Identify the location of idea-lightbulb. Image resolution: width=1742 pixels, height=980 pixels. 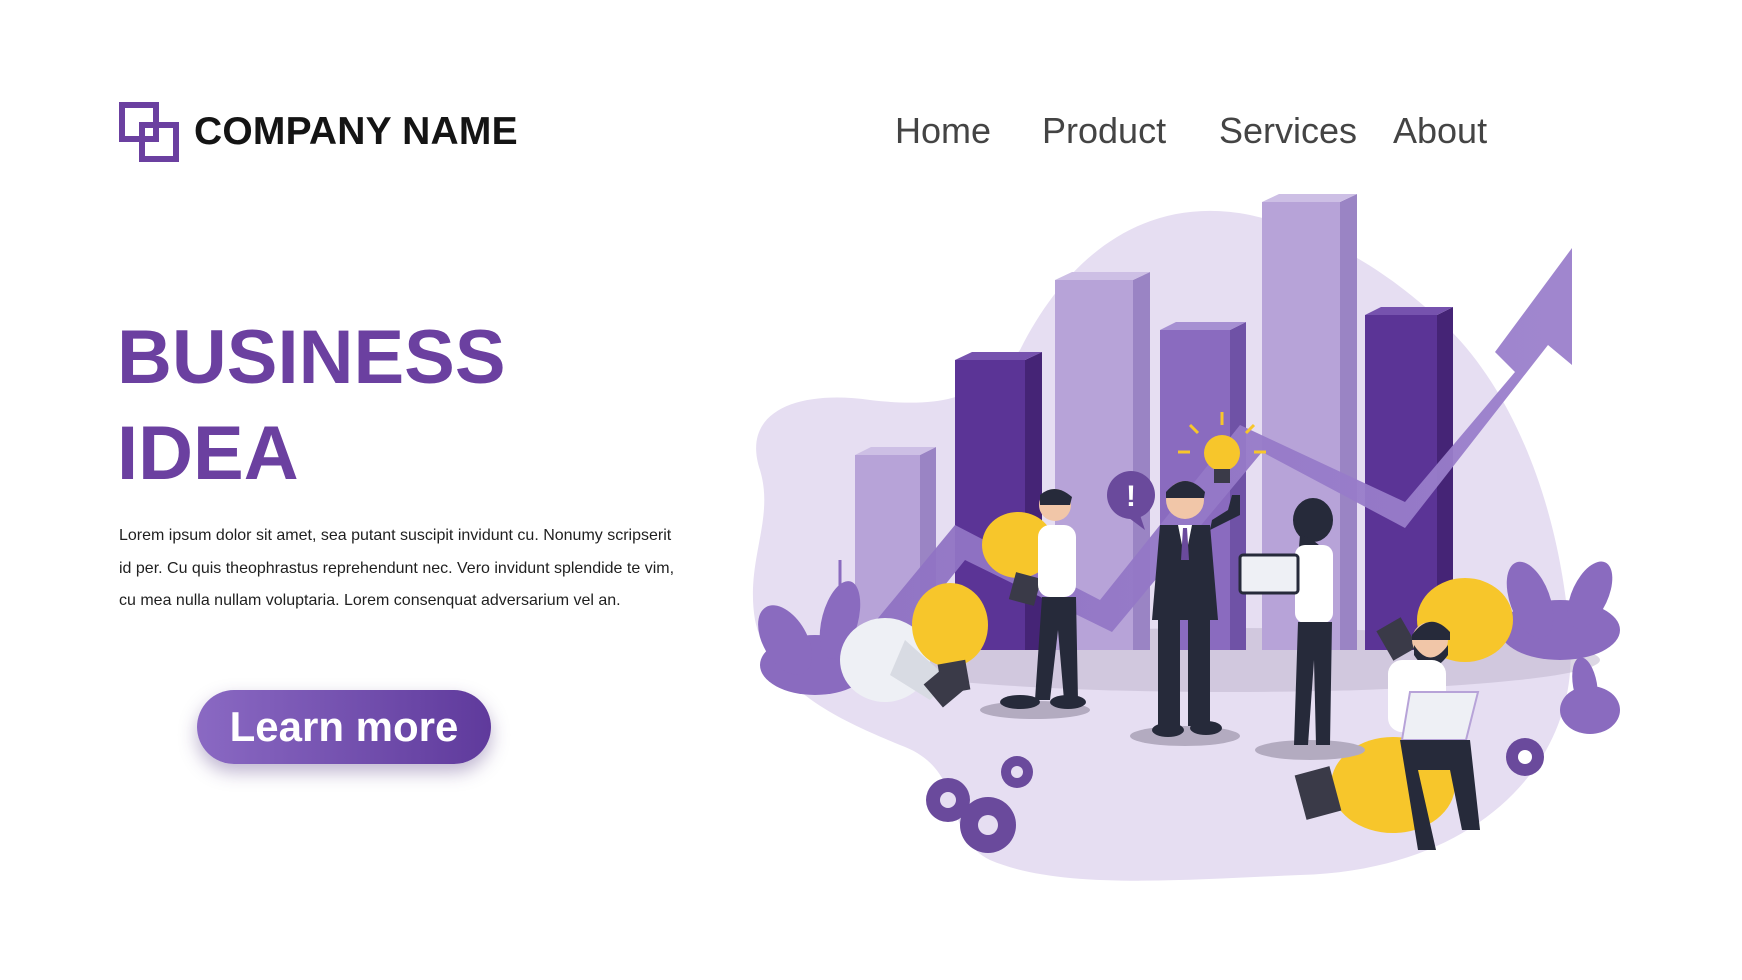
(1222, 447).